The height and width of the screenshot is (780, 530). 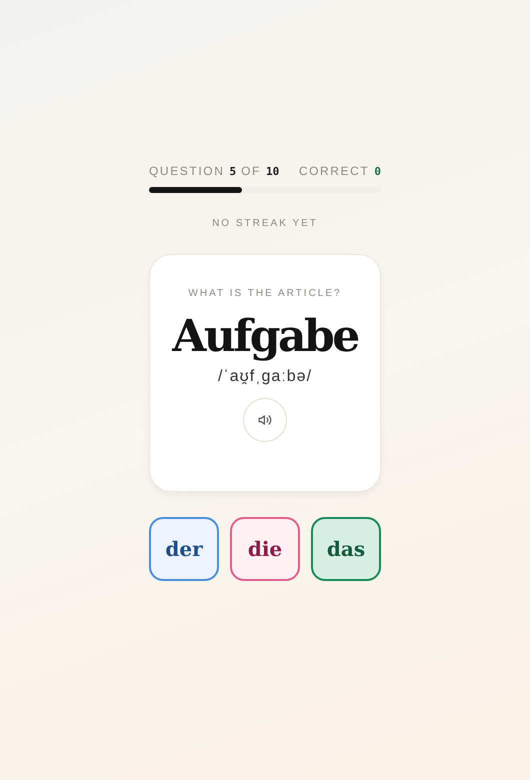 What do you see at coordinates (186, 171) in the screenshot?
I see `question-label: QUESTION` at bounding box center [186, 171].